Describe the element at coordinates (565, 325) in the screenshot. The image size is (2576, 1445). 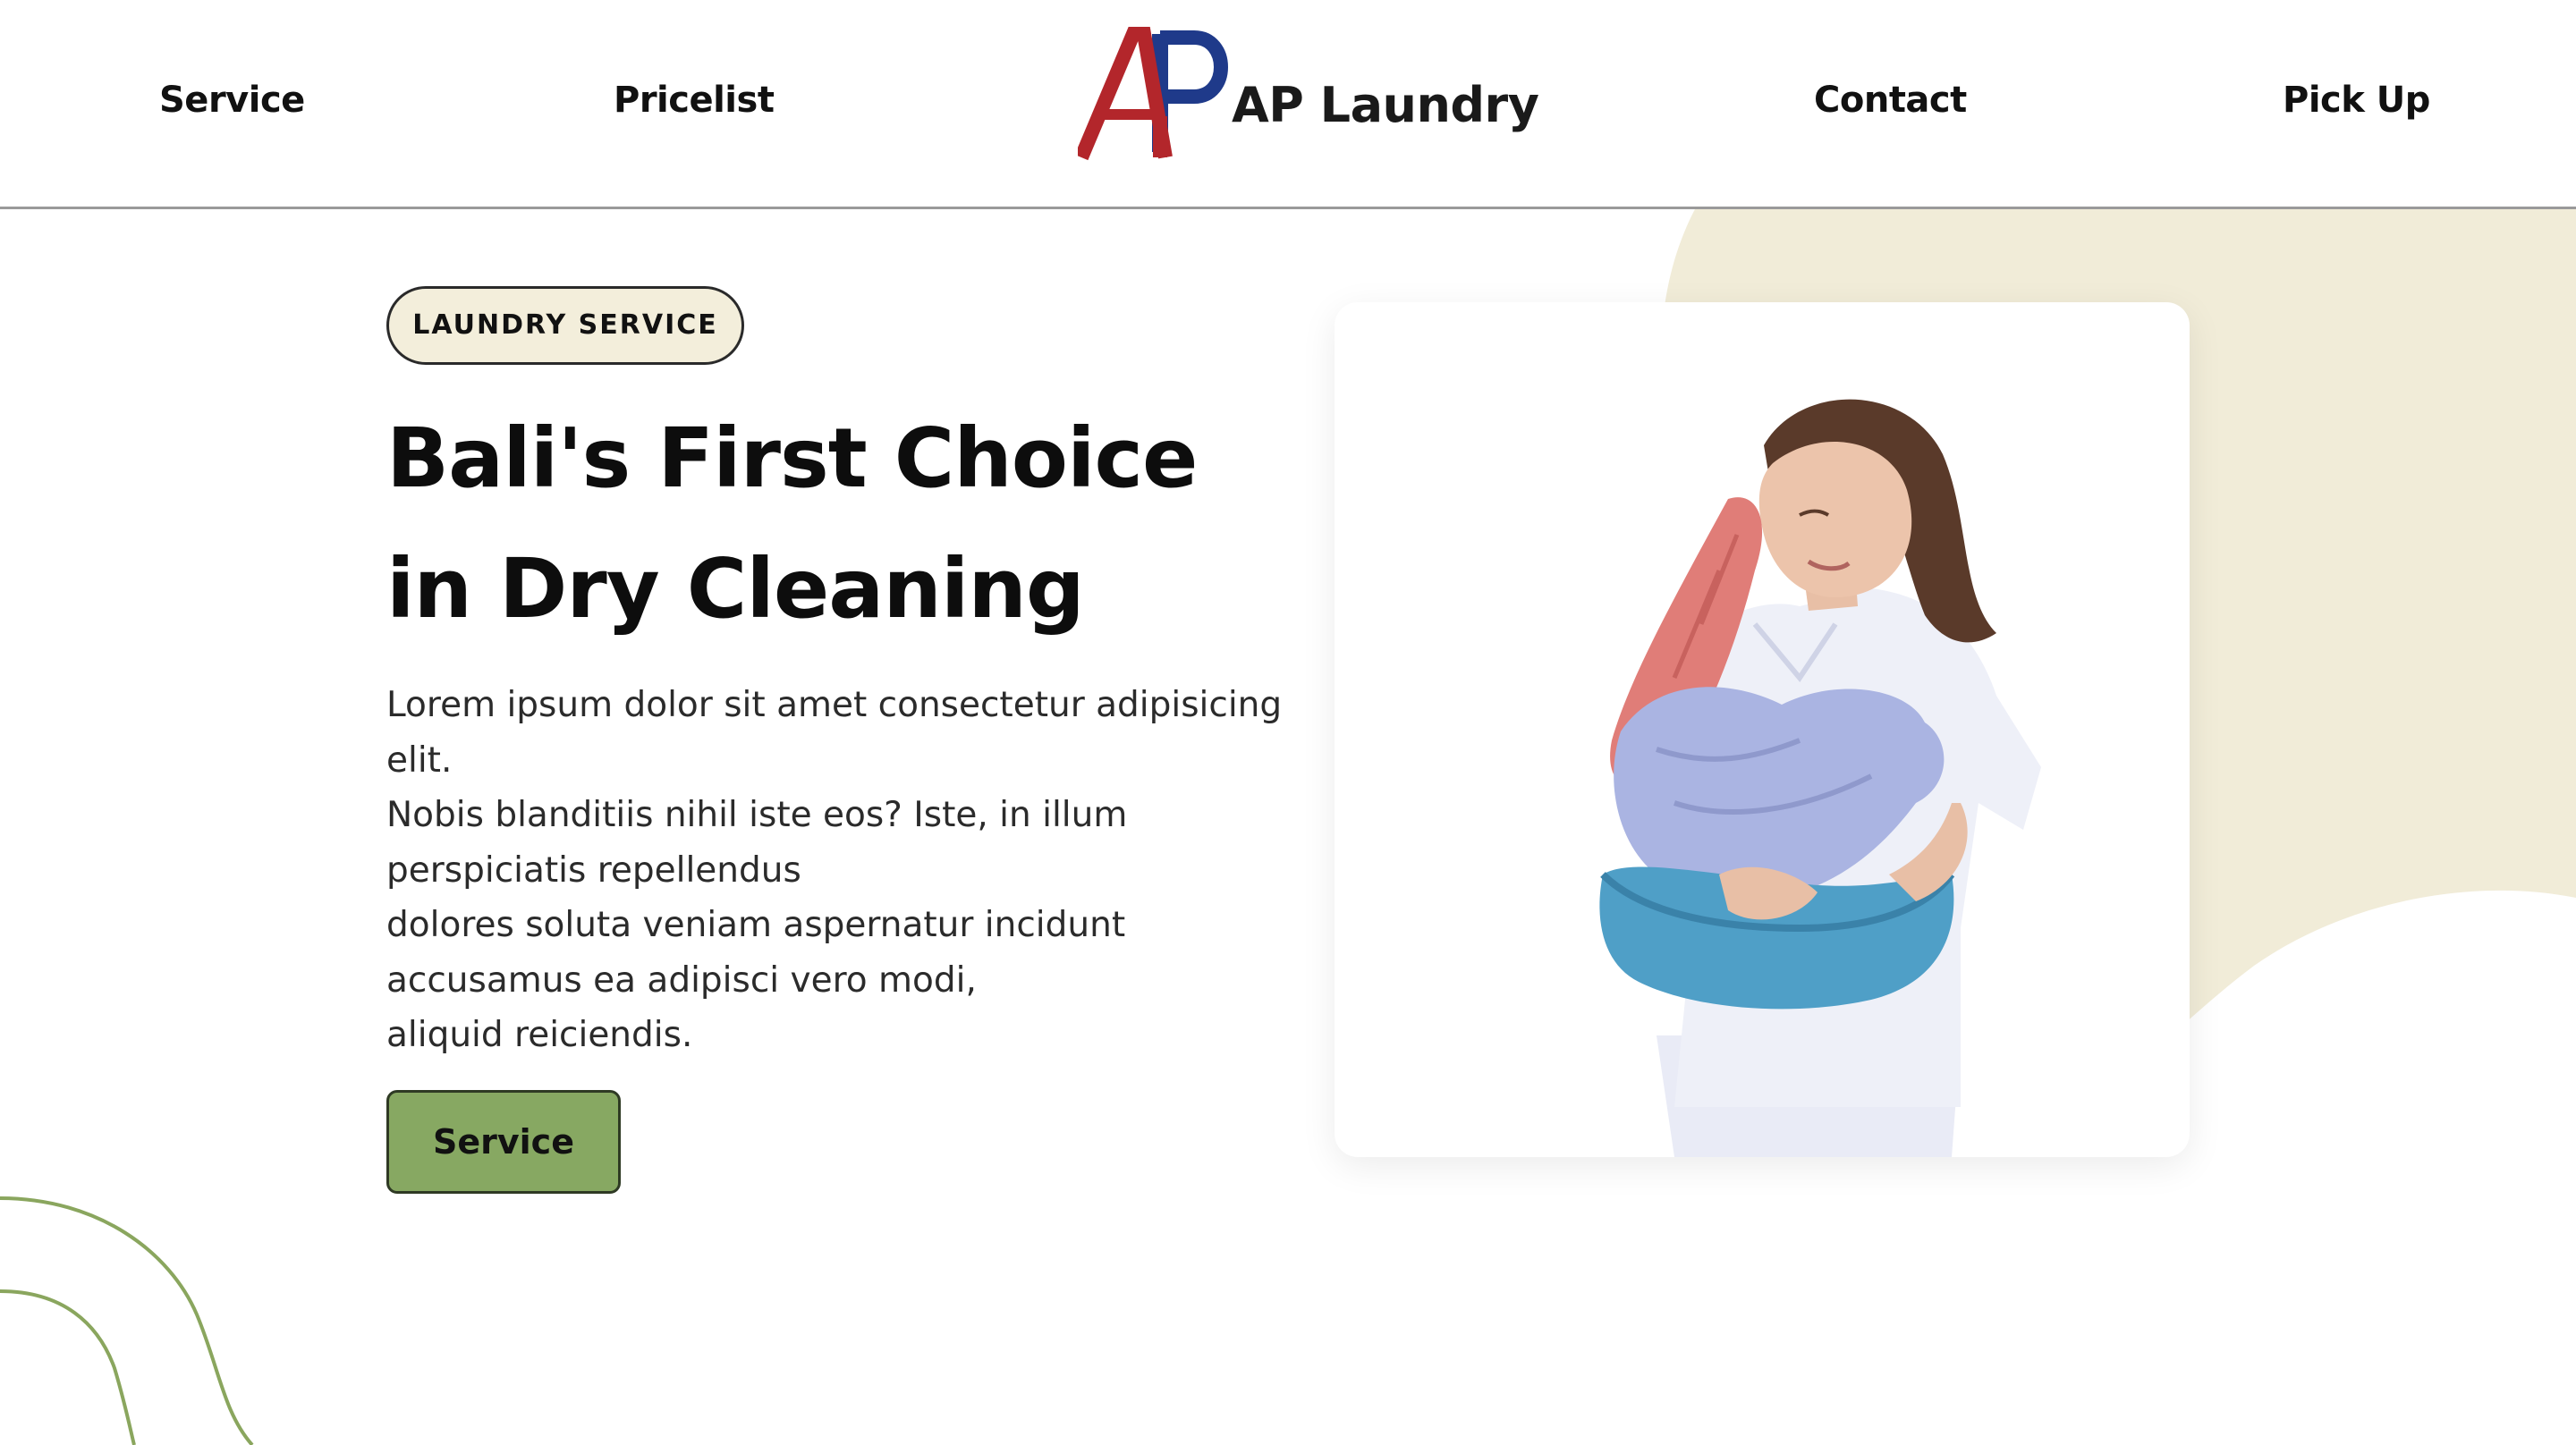
I see `laundry-service-badge: LAUNDRY SERVICE` at that location.